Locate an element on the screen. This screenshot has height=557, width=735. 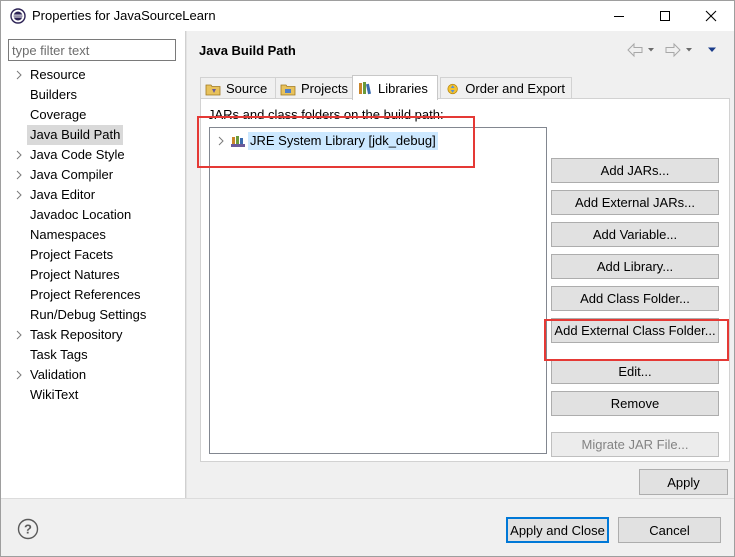
maximize-icon is located at coordinates (665, 16).